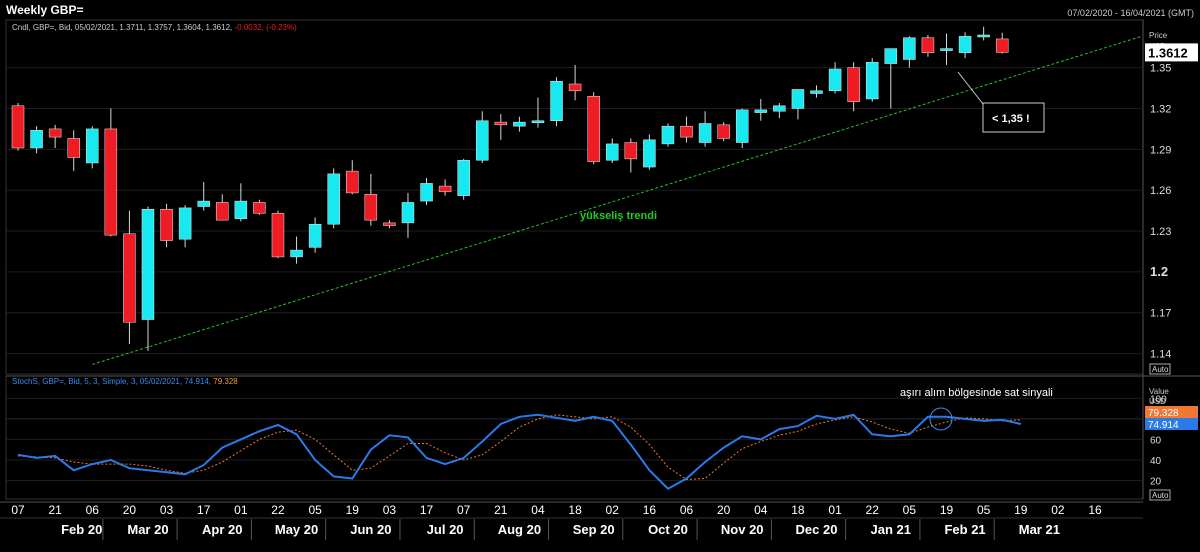 This screenshot has height=552, width=1200. Describe the element at coordinates (1160, 191) in the screenshot. I see `price-tick-label: 1.26` at that location.